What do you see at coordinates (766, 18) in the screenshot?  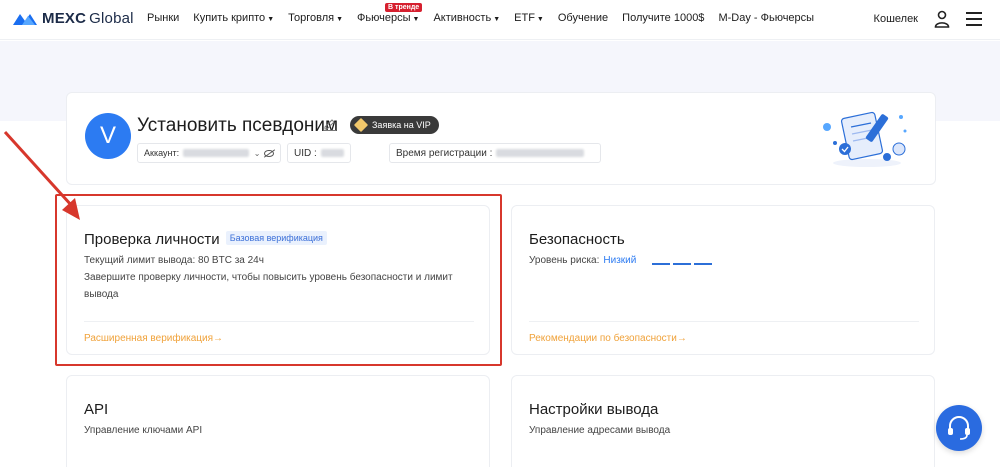 I see `nav-mday-futures: M-Day - Фьючерсы` at bounding box center [766, 18].